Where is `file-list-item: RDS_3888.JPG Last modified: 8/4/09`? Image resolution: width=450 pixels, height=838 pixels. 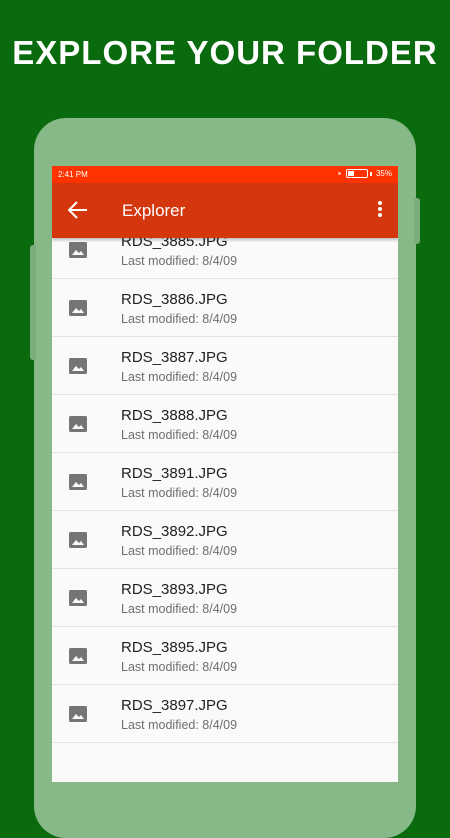 file-list-item: RDS_3888.JPG Last modified: 8/4/09 is located at coordinates (225, 424).